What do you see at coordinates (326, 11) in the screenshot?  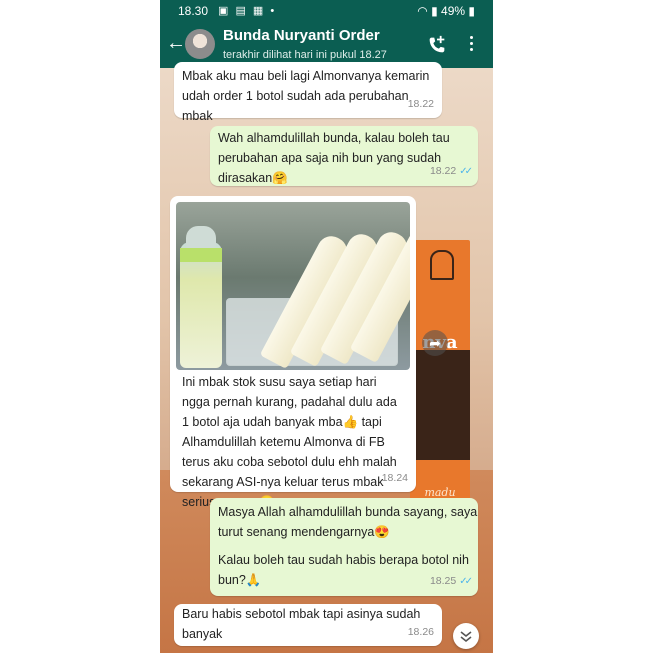 I see `status-bar: 18.30 ▣ ▤ ▦ • ◠ ▮ 49% ▮` at bounding box center [326, 11].